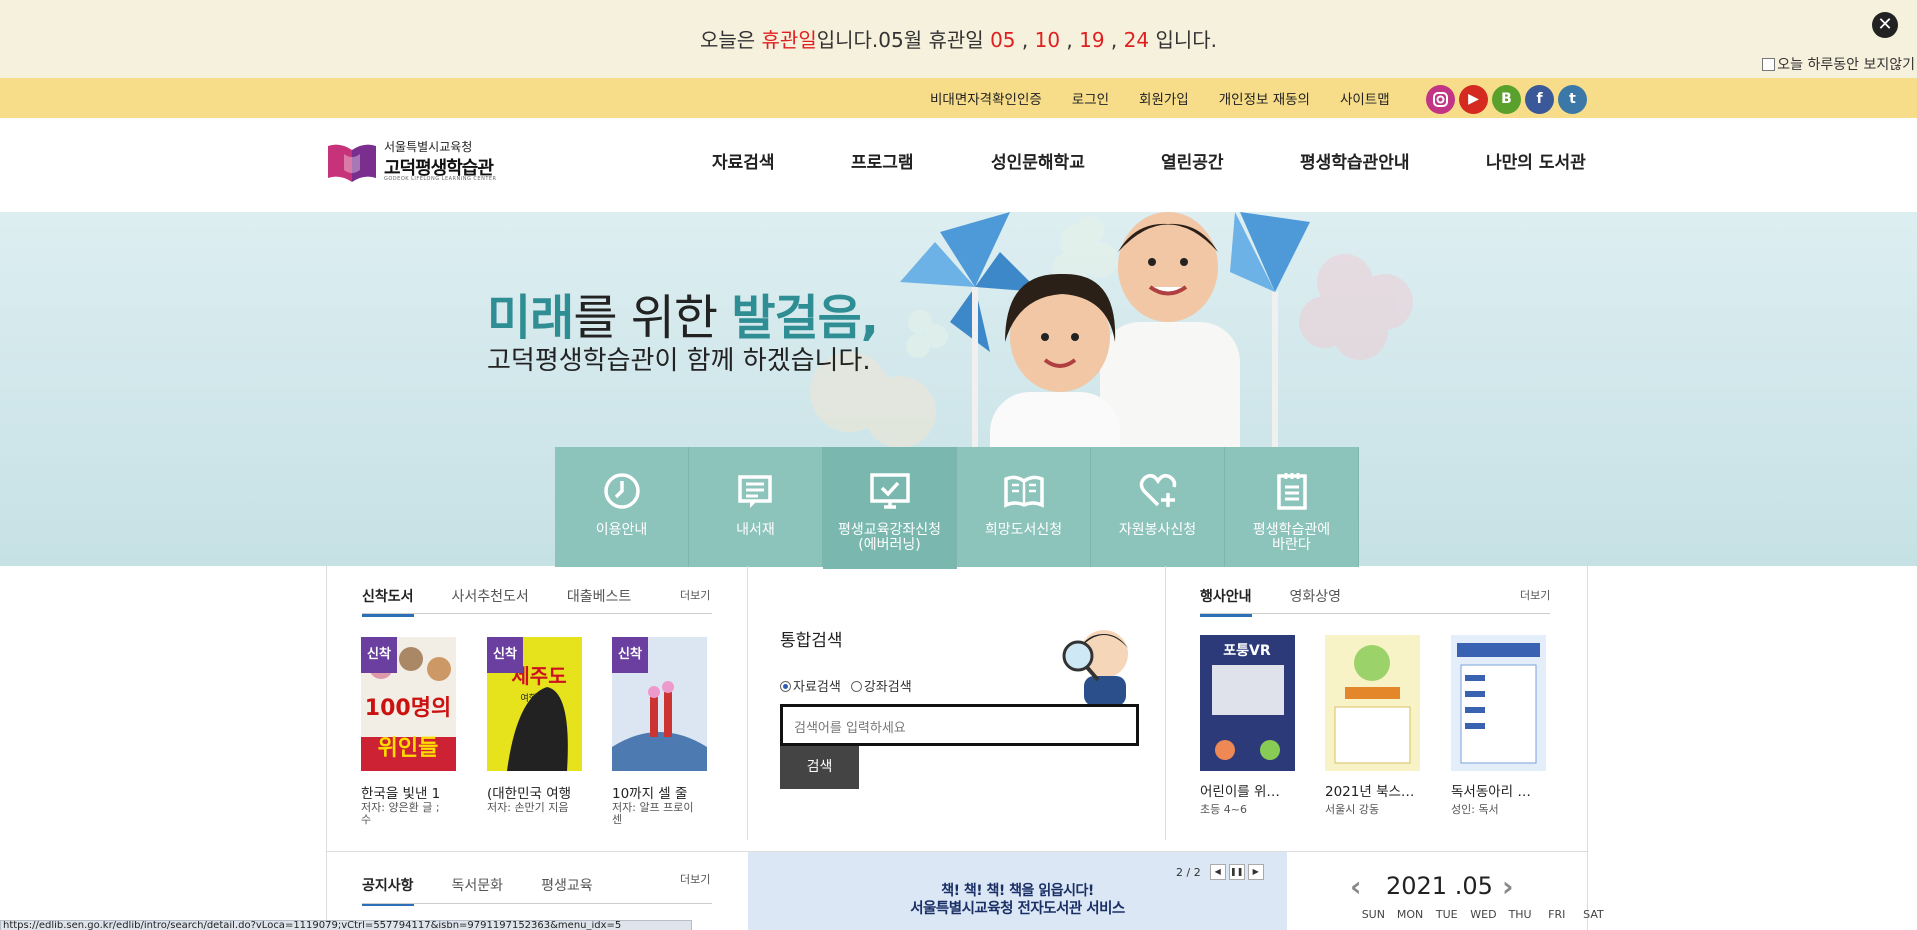 Image resolution: width=1917 pixels, height=930 pixels. What do you see at coordinates (1158, 490) in the screenshot?
I see `heart-plus-icon` at bounding box center [1158, 490].